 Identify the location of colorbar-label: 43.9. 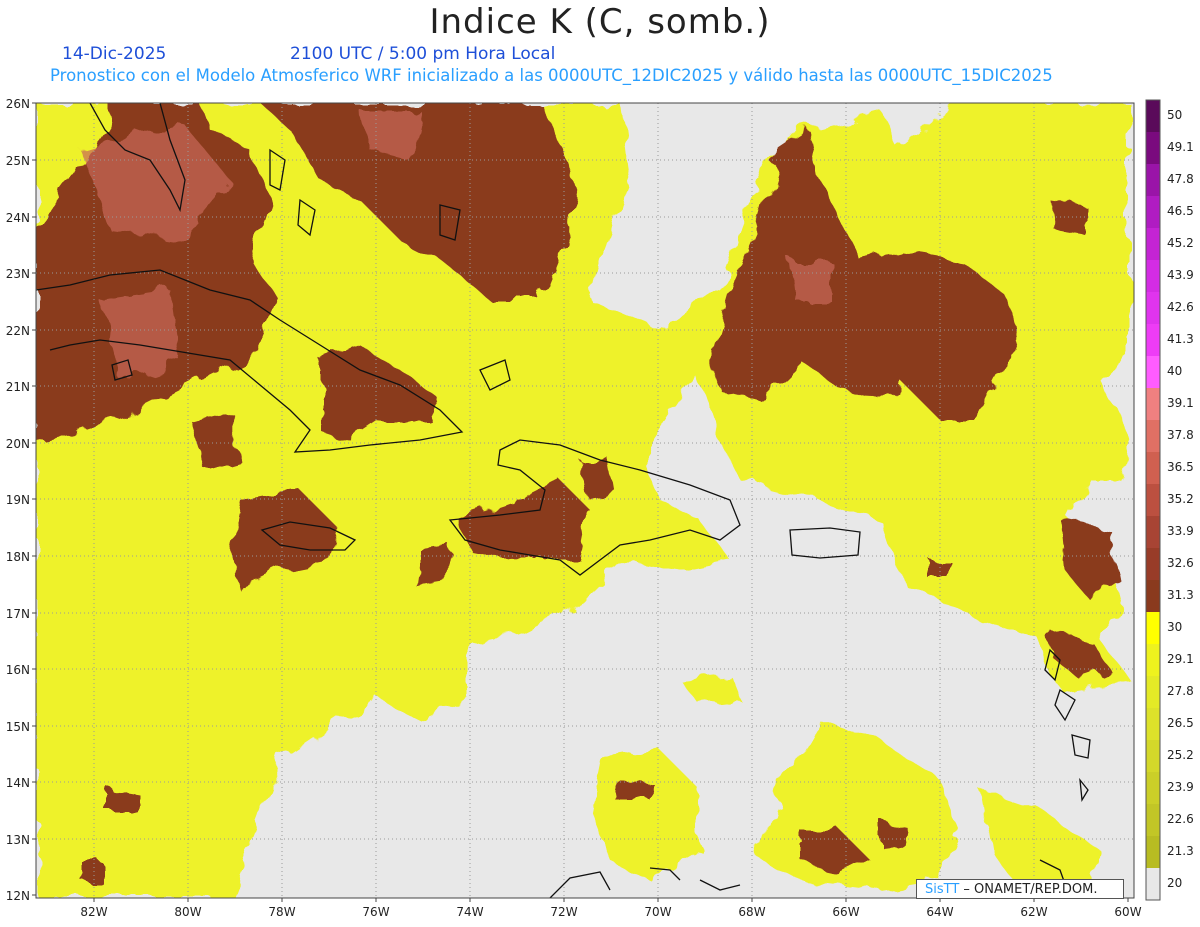
(1180, 275).